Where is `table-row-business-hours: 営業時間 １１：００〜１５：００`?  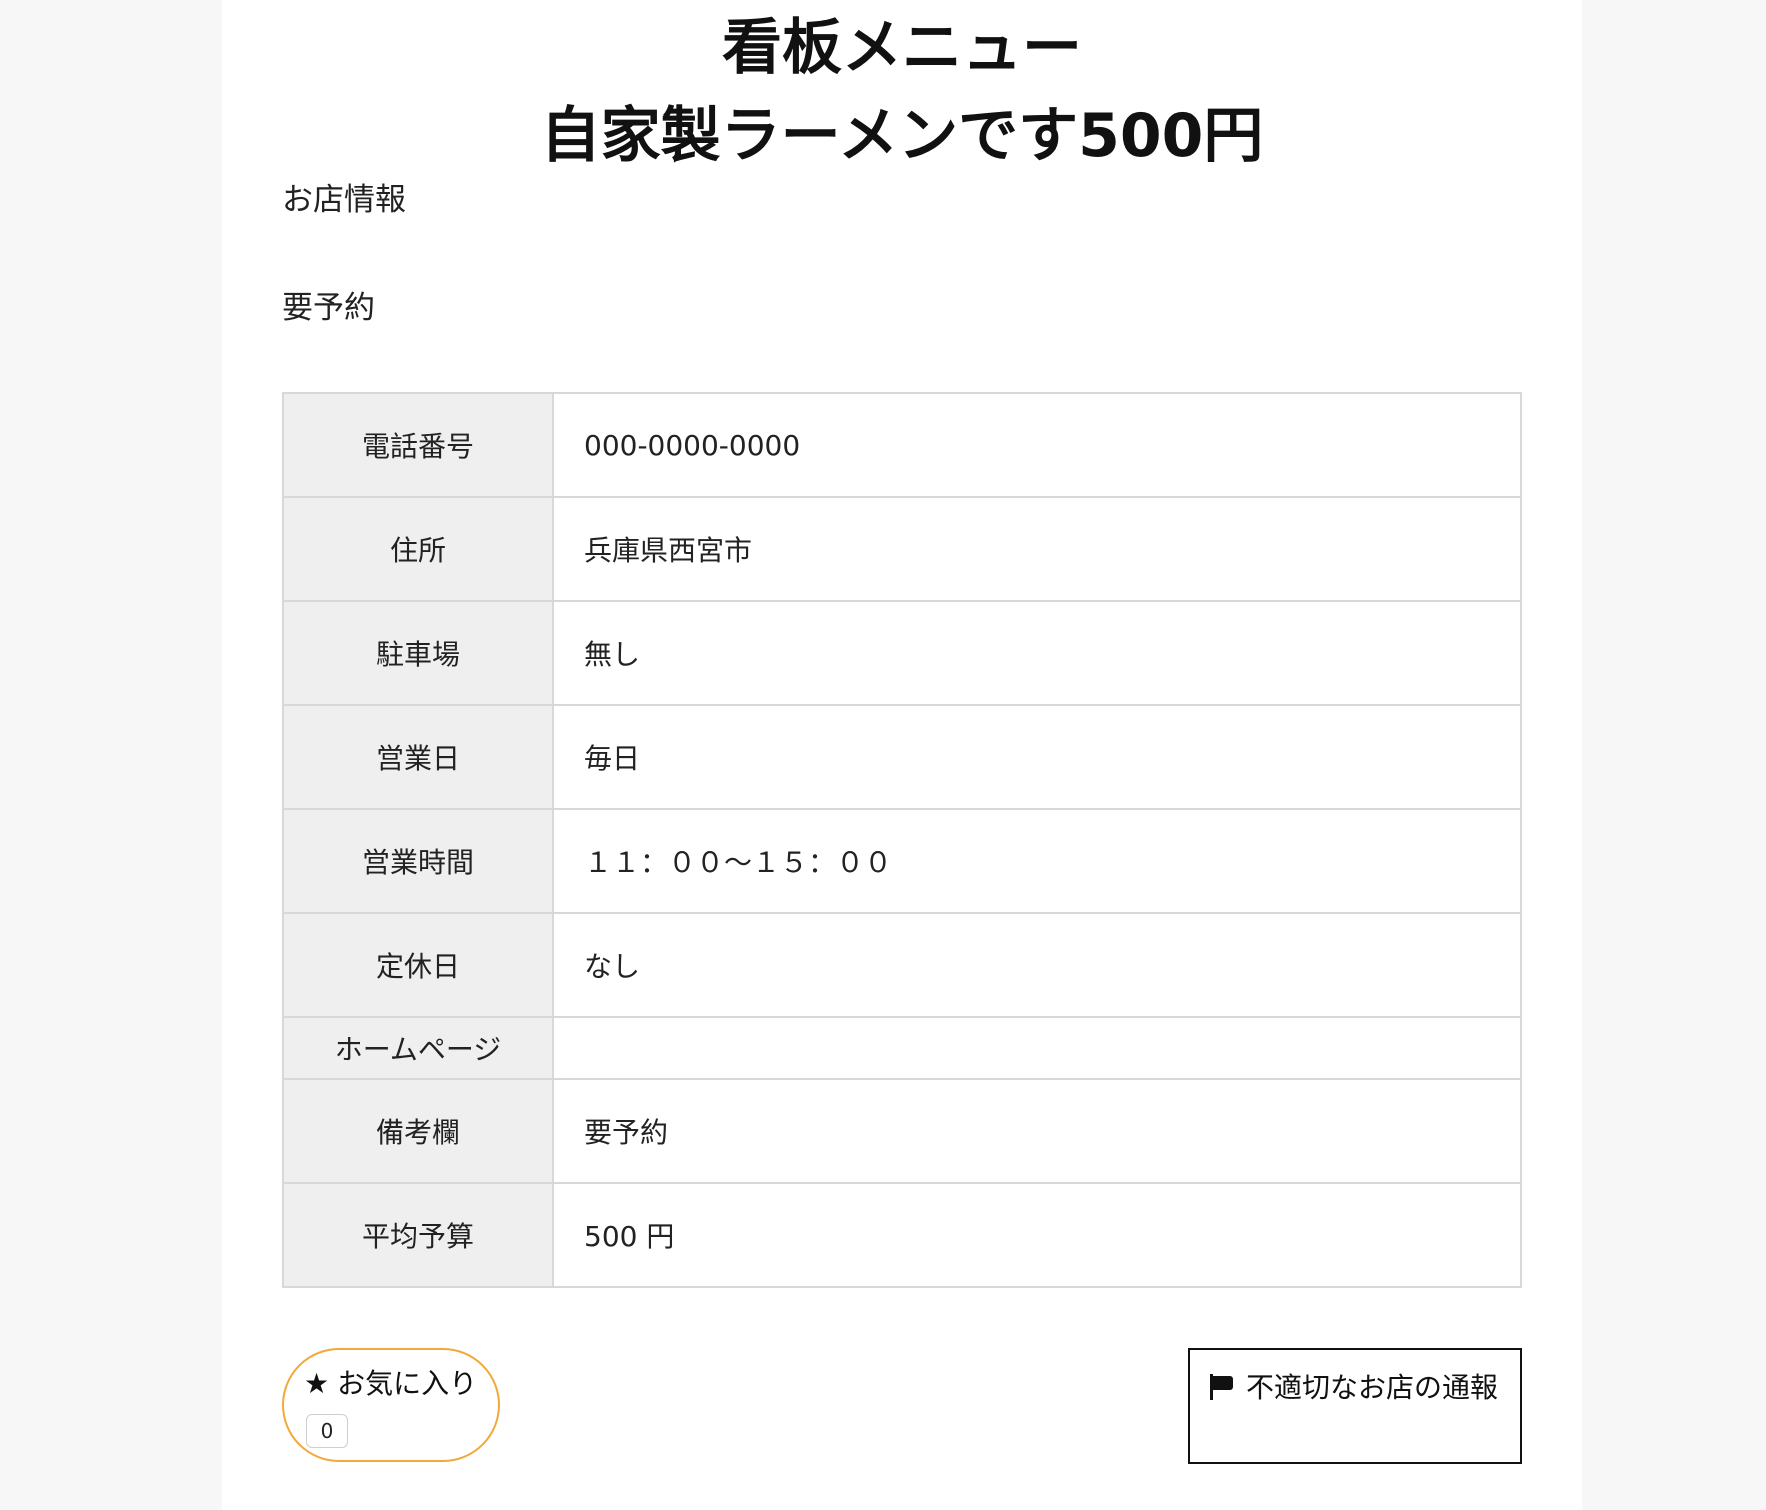
table-row-business-hours: 営業時間 １１：００〜１５：００ is located at coordinates (902, 861).